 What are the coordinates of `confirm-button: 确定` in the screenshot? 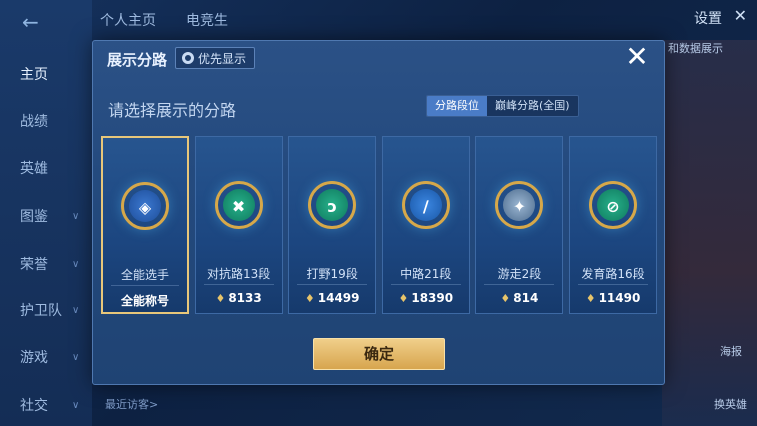 It's located at (379, 354).